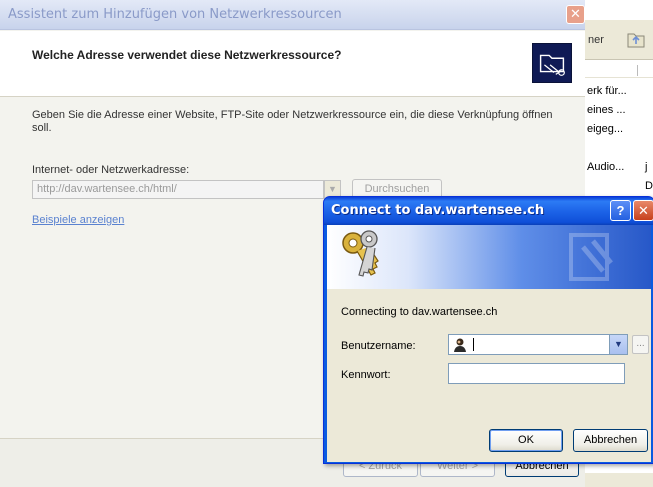 Image resolution: width=653 pixels, height=487 pixels. I want to click on list-item, so click(619, 148).